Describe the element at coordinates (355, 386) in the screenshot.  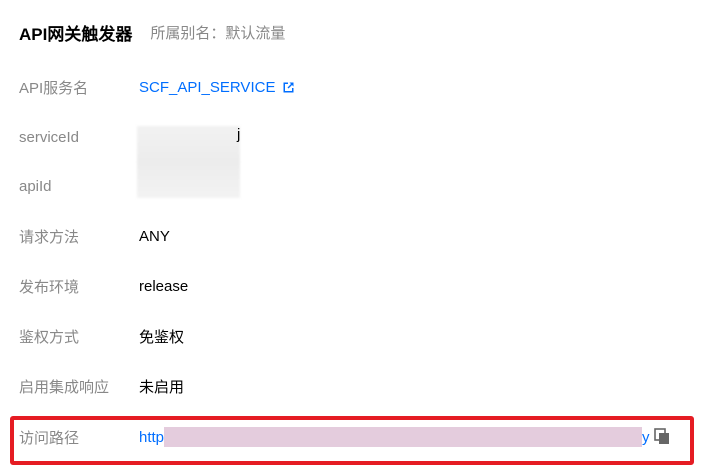
I see `row-integration-response: 启用集成响应 未启用` at that location.